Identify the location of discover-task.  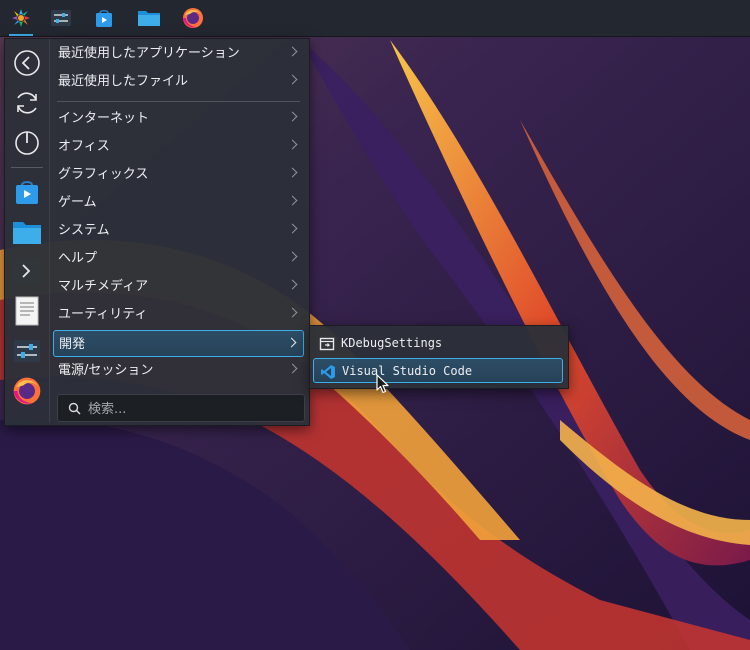
(104, 18).